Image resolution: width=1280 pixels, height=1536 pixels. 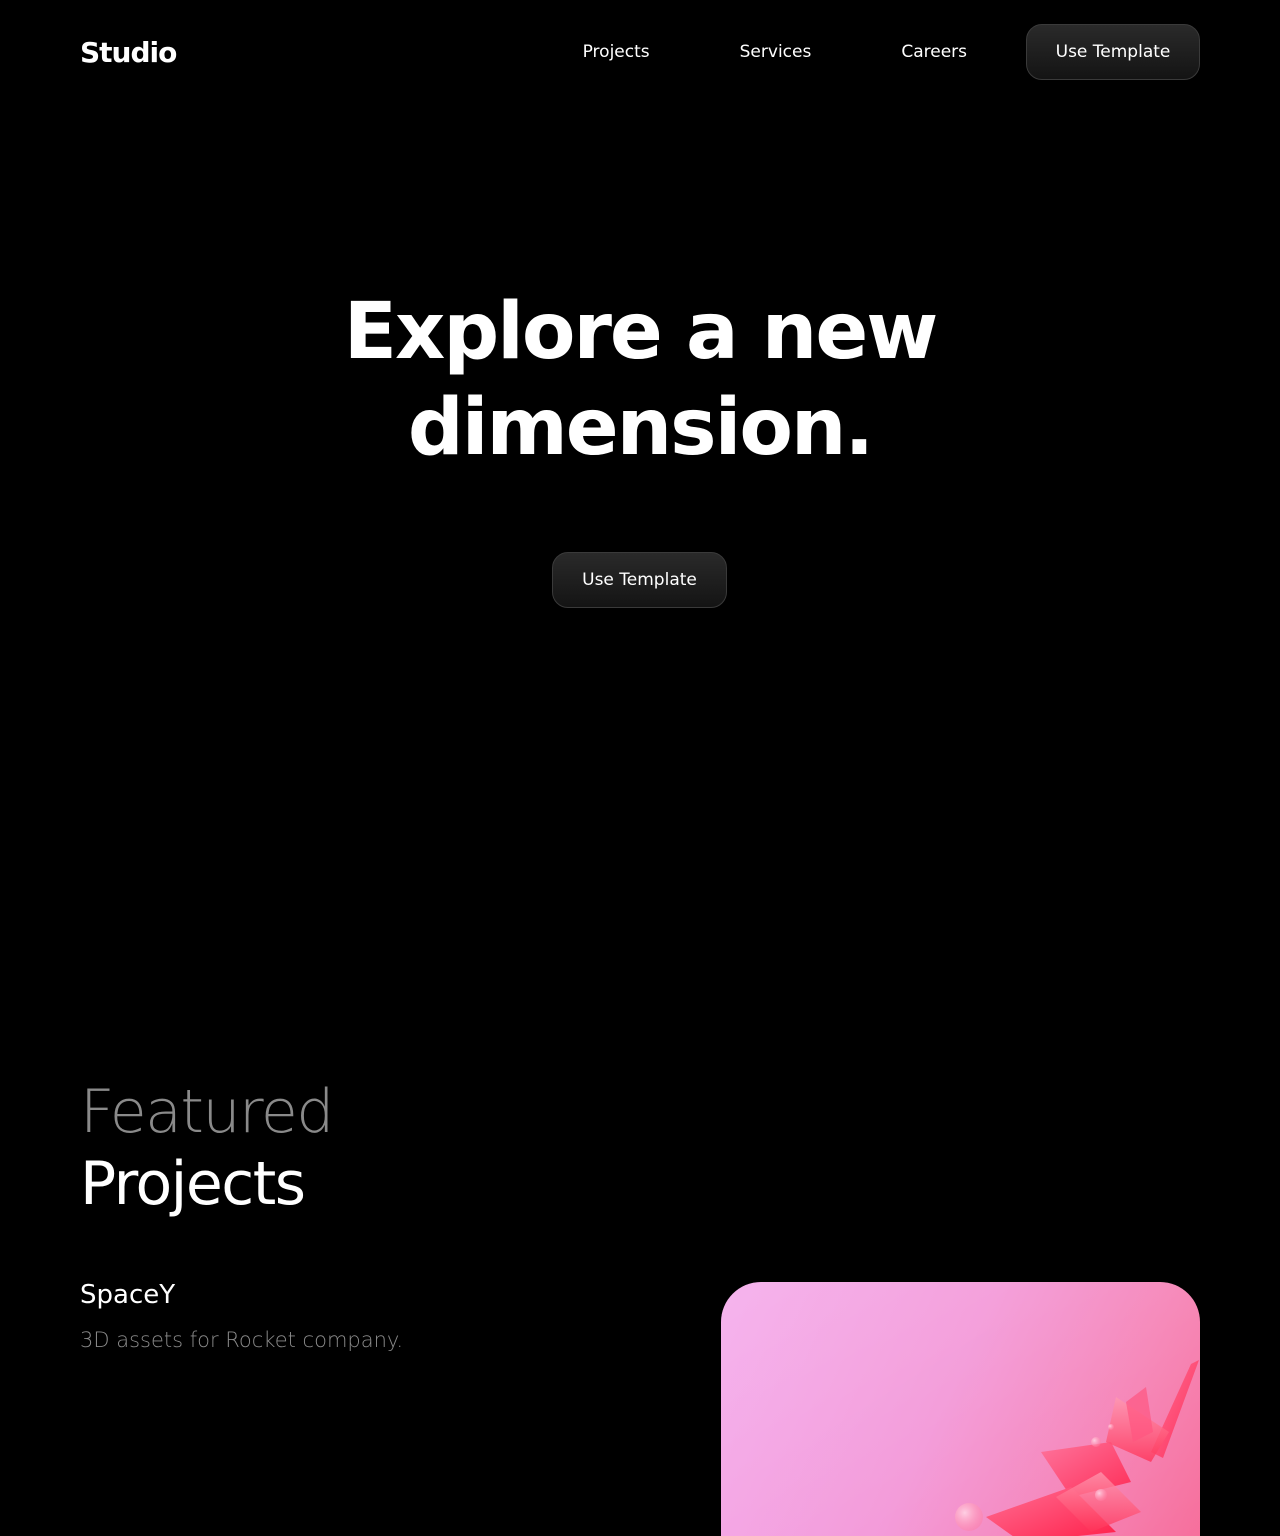 I want to click on featured-heading-bold: Projects, so click(x=193, y=1184).